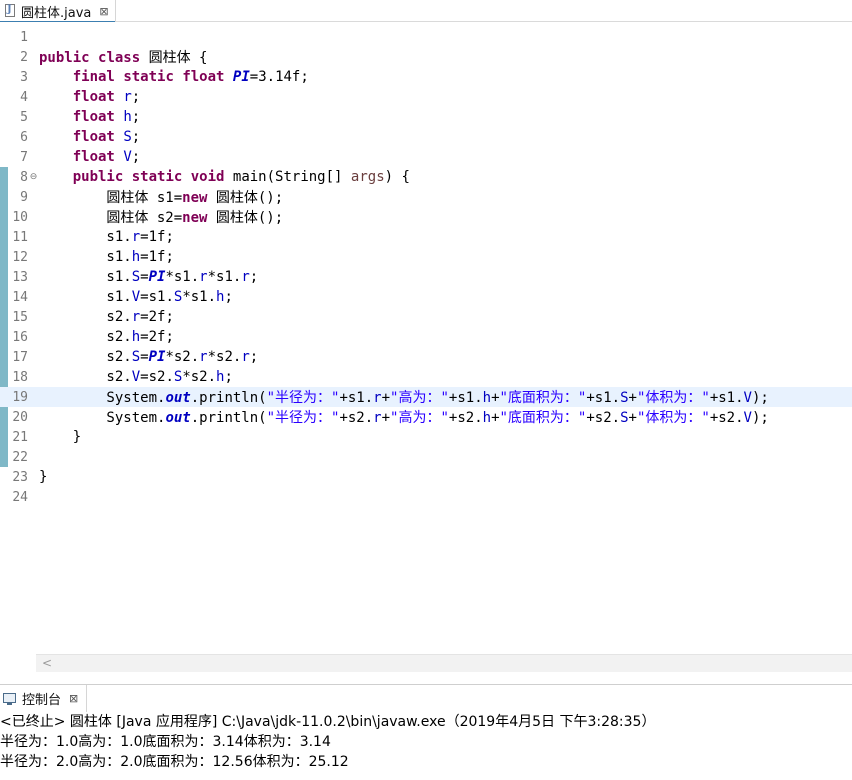 This screenshot has width=852, height=780. What do you see at coordinates (426, 137) in the screenshot?
I see `code-line: 6 float S;` at bounding box center [426, 137].